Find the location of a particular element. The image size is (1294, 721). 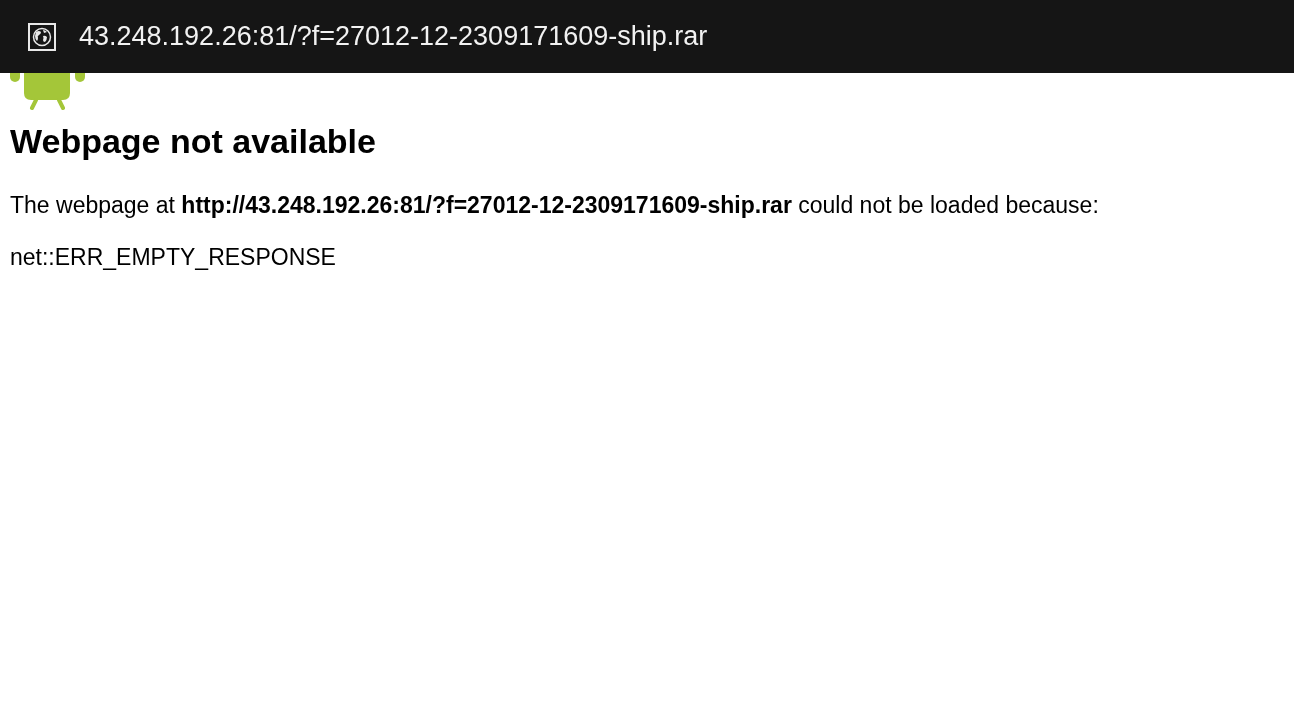

error-code: net::ERR_EMPTY_RESPONSE is located at coordinates (173, 257).